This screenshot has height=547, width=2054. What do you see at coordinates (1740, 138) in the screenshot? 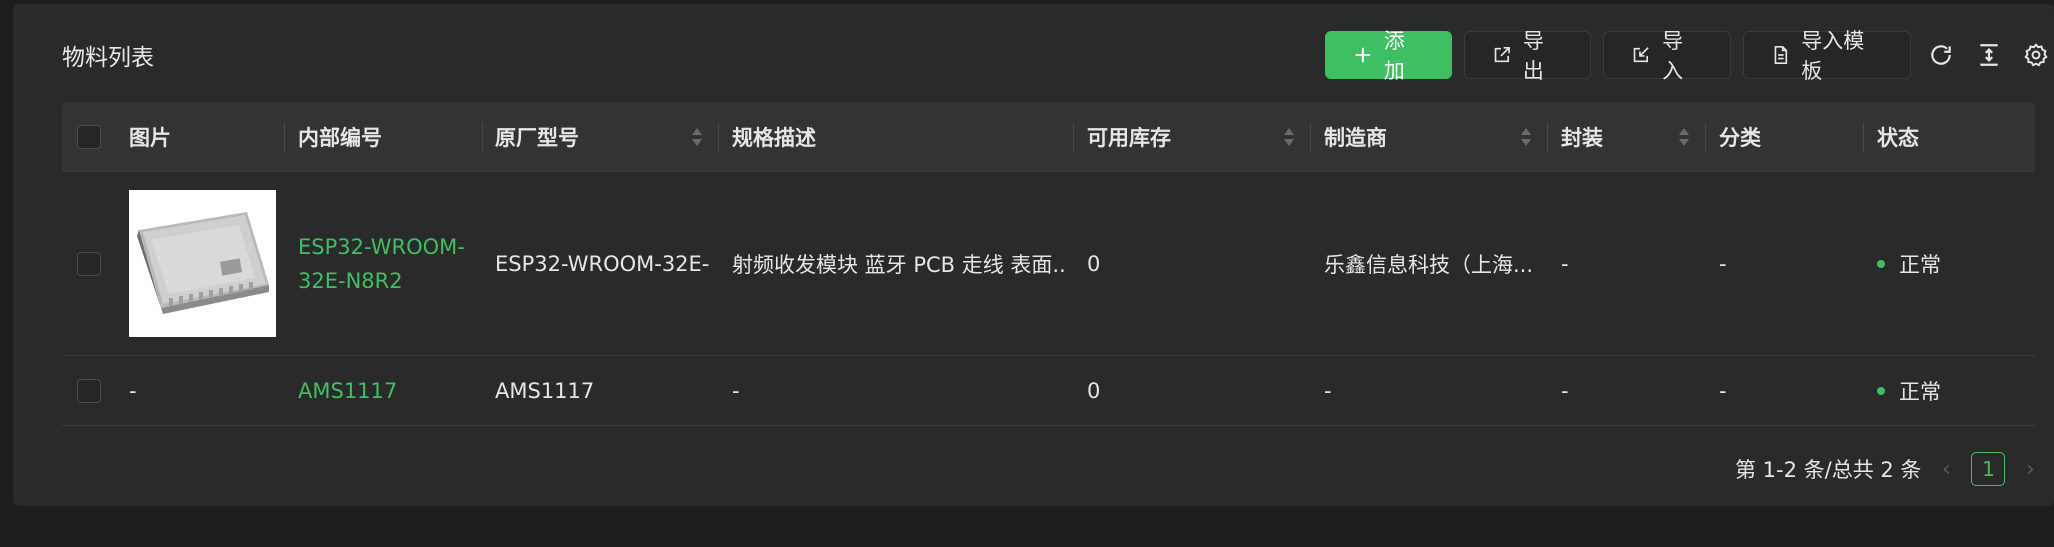
I see `column-header-category: 分类` at bounding box center [1740, 138].